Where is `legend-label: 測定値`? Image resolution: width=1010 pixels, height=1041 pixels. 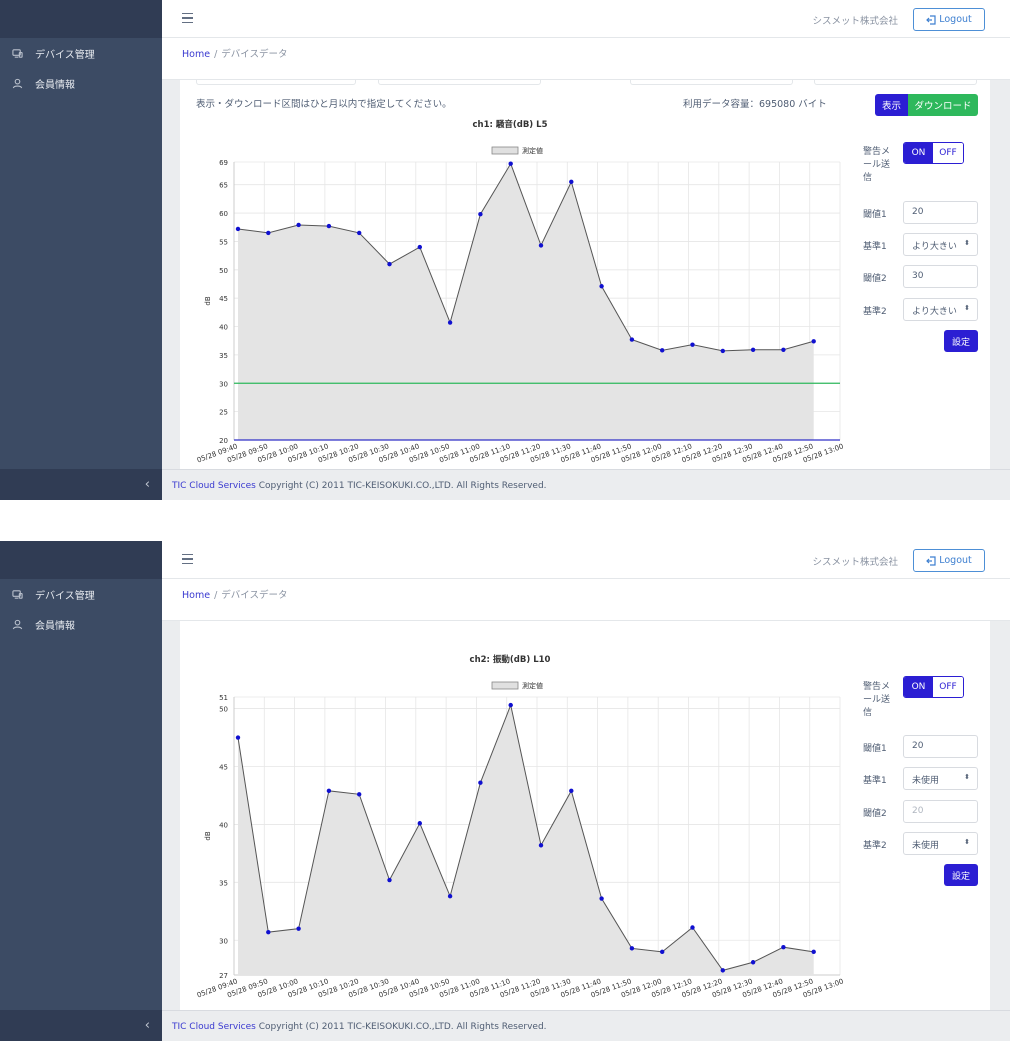
legend-label: 測定値 is located at coordinates (532, 685).